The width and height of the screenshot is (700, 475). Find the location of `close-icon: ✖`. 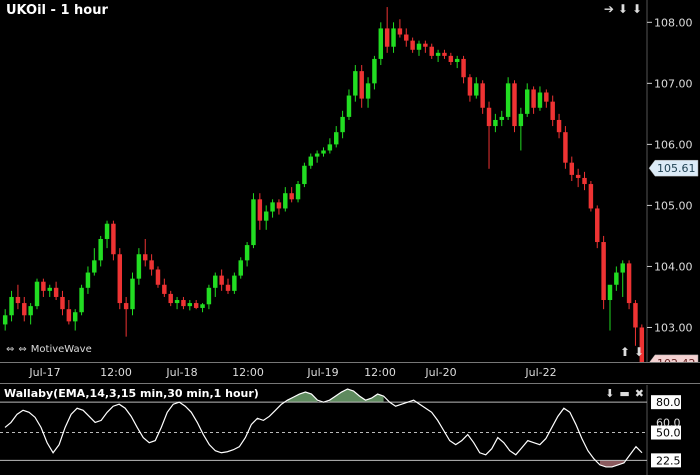

close-icon: ✖ is located at coordinates (639, 393).